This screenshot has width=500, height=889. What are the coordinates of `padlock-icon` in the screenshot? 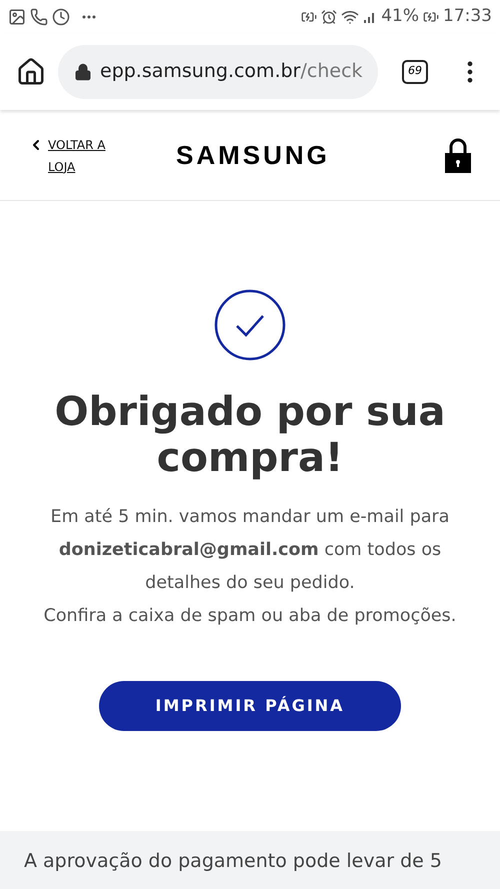 It's located at (458, 156).